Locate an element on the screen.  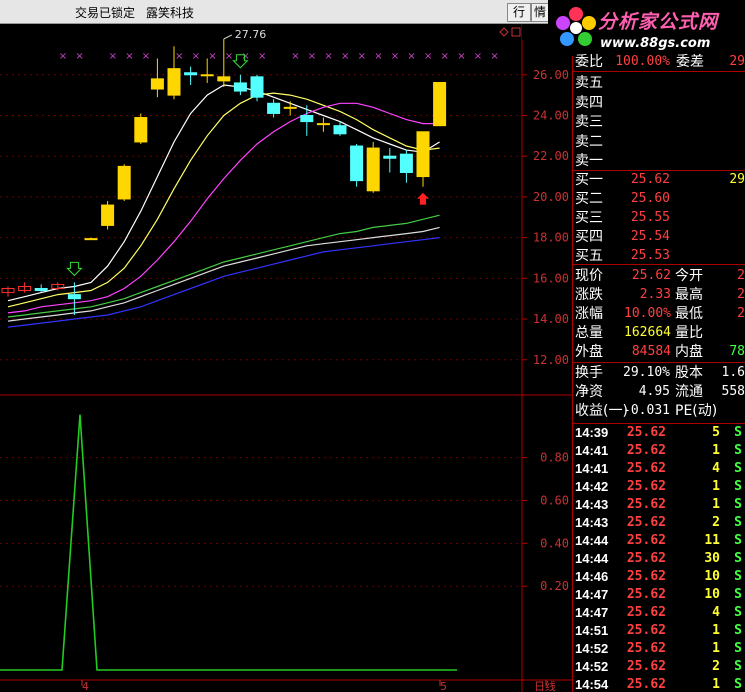
tick-volume: 4 is located at coordinates (716, 612).